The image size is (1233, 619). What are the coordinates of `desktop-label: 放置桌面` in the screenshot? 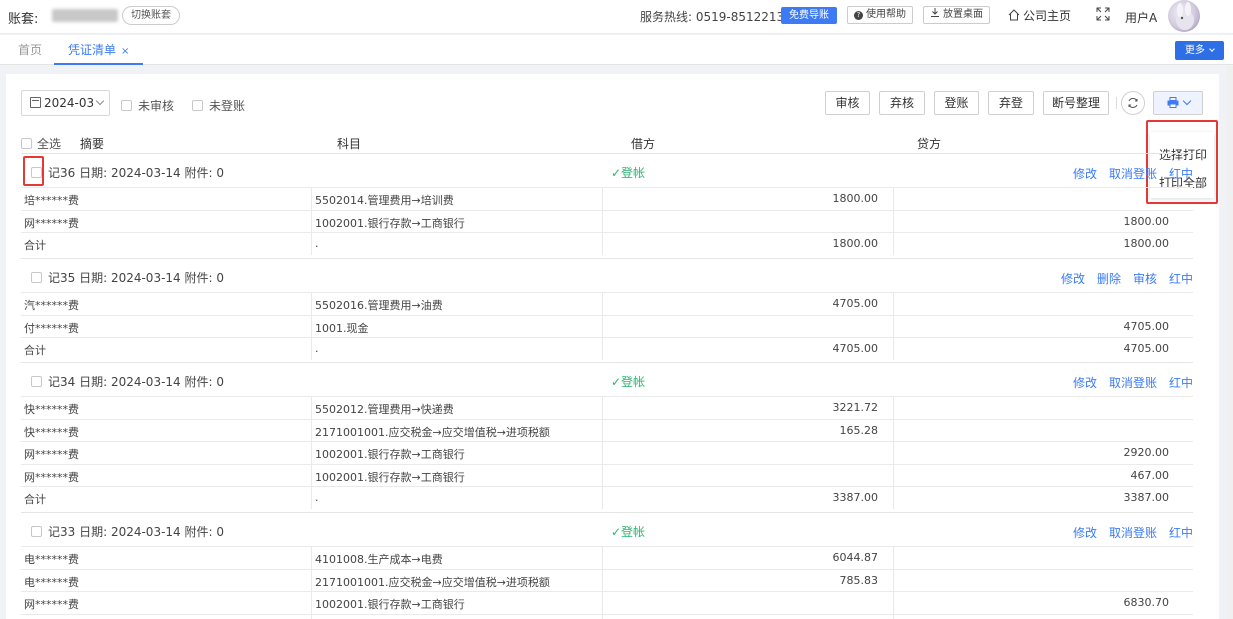 It's located at (963, 14).